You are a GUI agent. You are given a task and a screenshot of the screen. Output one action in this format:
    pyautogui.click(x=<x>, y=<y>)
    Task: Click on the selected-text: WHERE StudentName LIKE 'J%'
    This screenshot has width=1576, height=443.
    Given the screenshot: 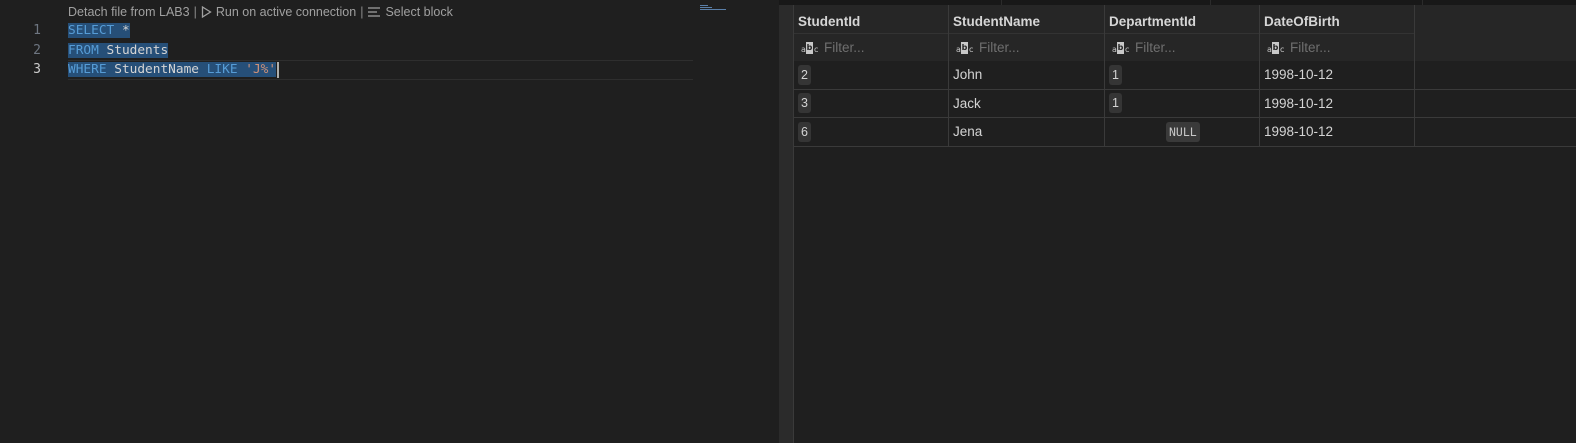 What is the action you would take?
    pyautogui.click(x=172, y=69)
    